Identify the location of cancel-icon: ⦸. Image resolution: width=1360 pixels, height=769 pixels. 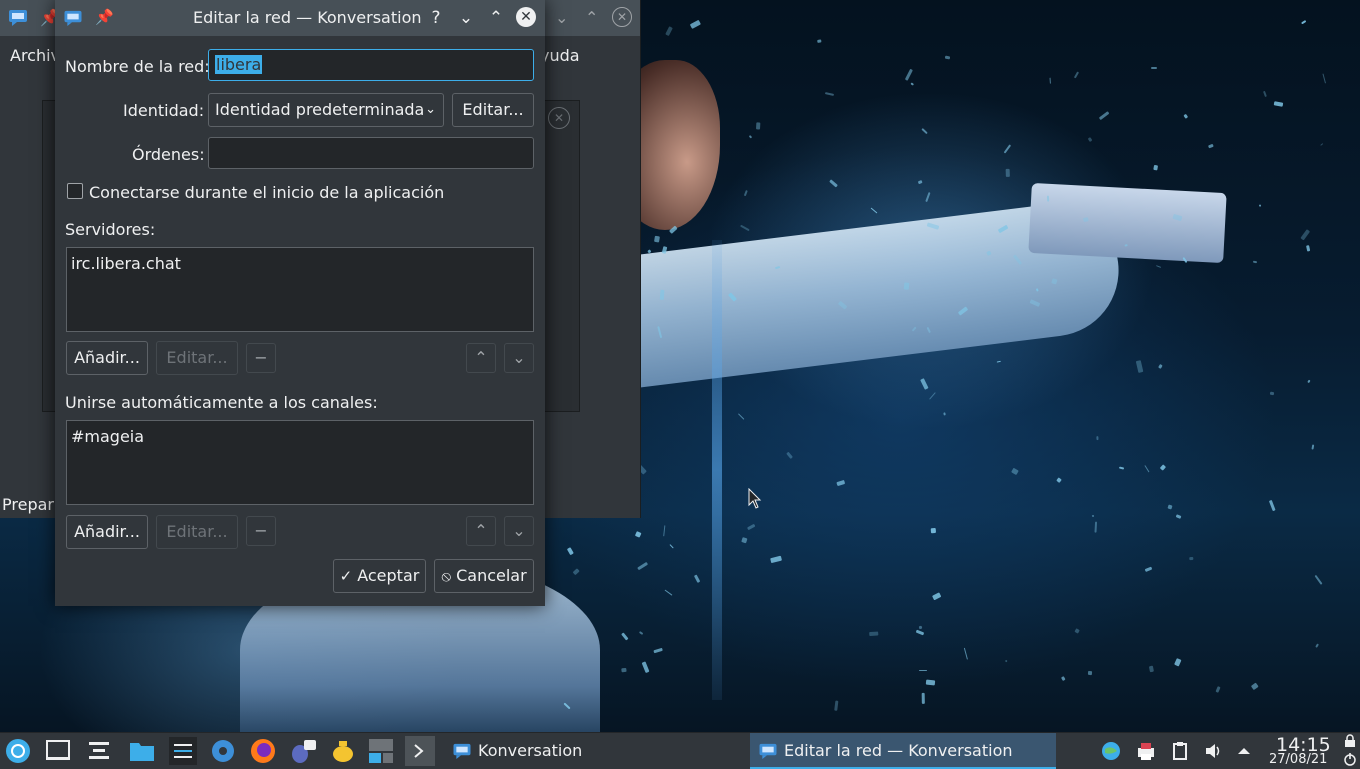
(446, 576).